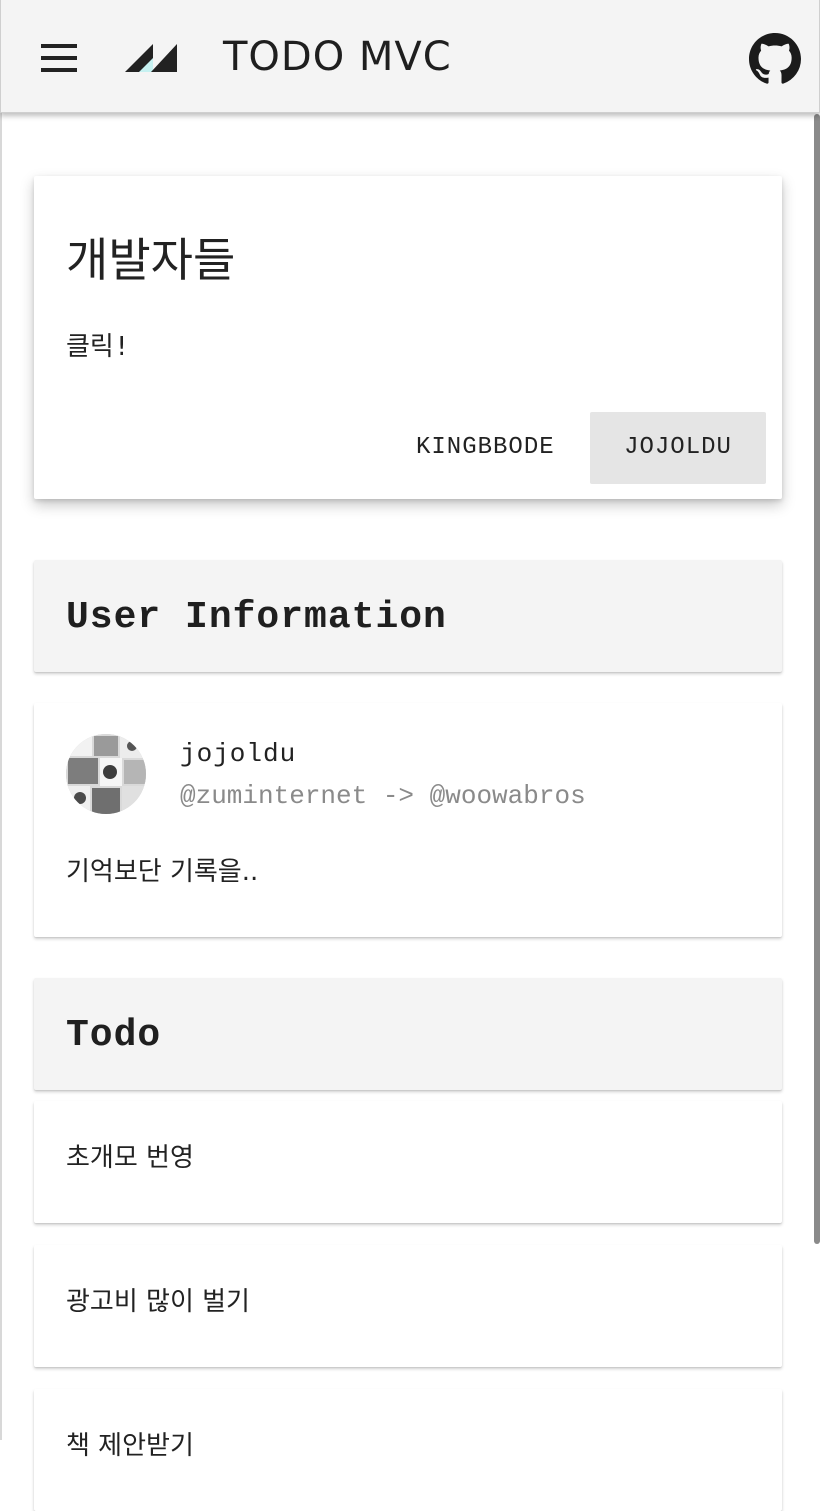  What do you see at coordinates (408, 1034) in the screenshot?
I see `todo-header: Todo` at bounding box center [408, 1034].